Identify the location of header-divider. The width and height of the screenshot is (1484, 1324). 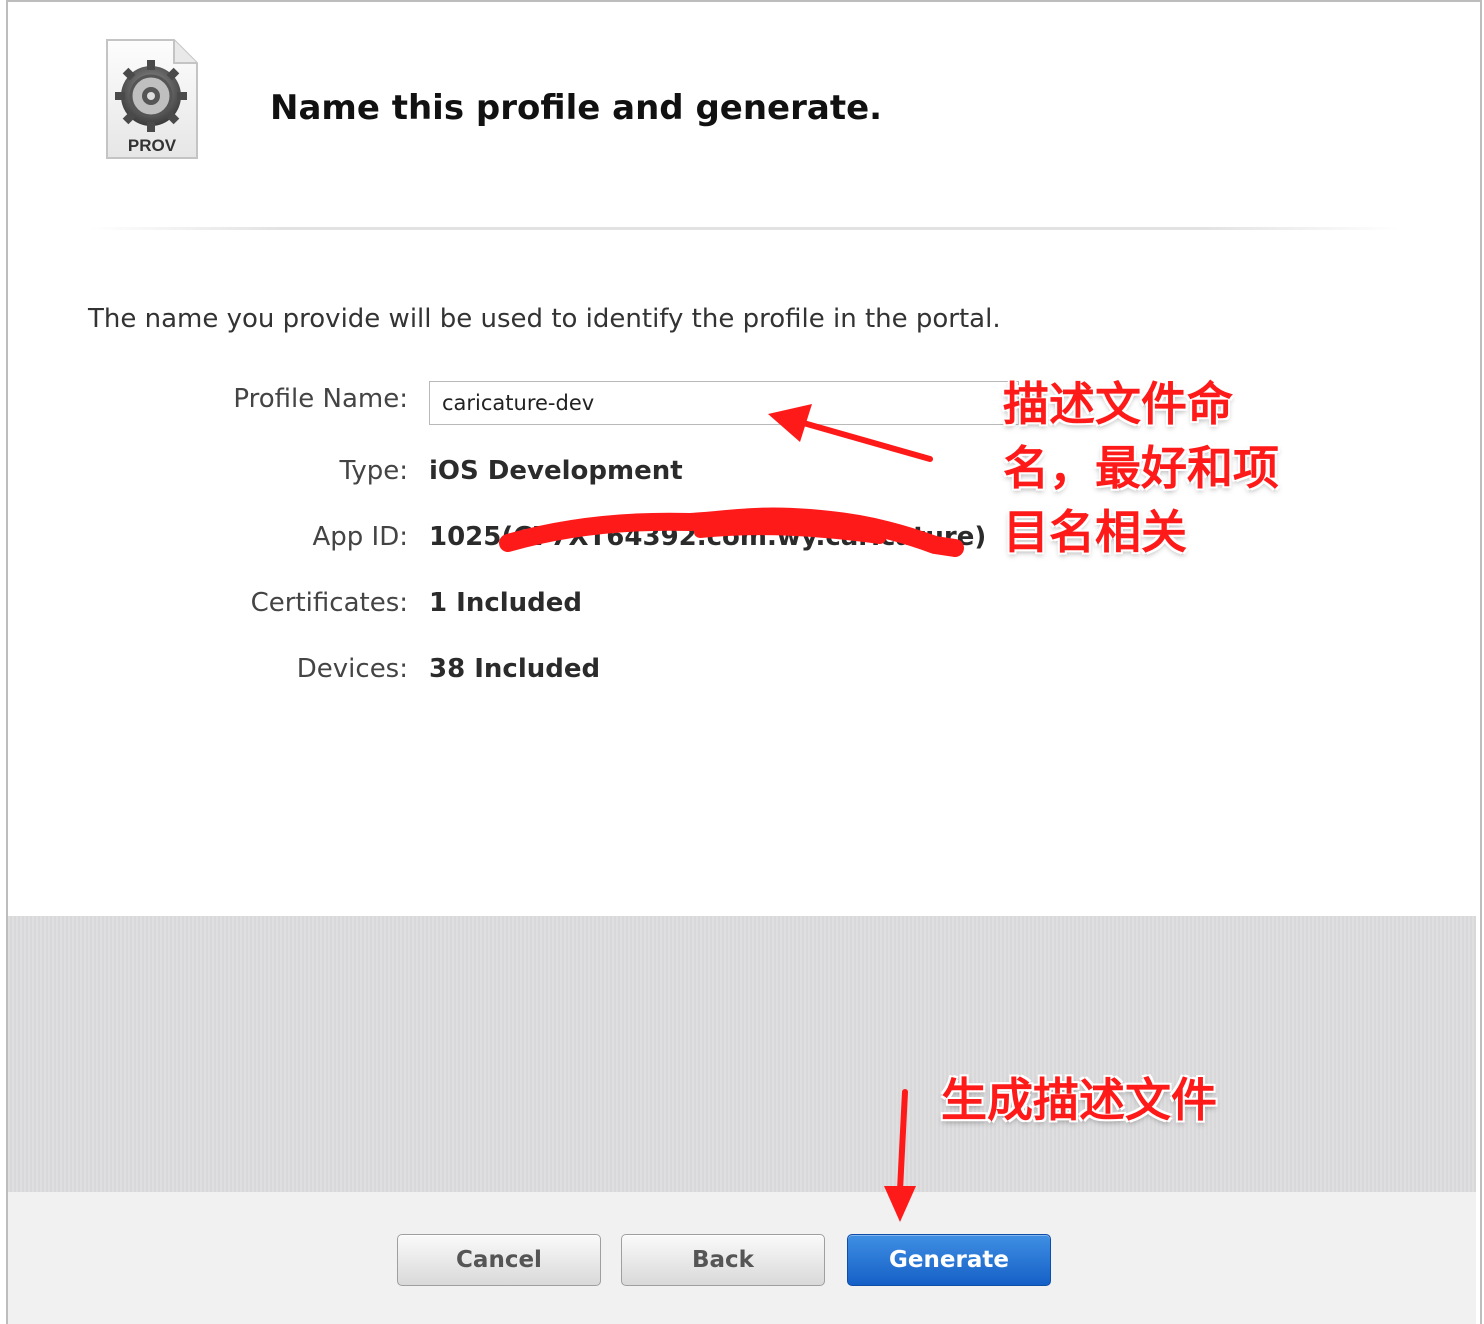
(744, 228).